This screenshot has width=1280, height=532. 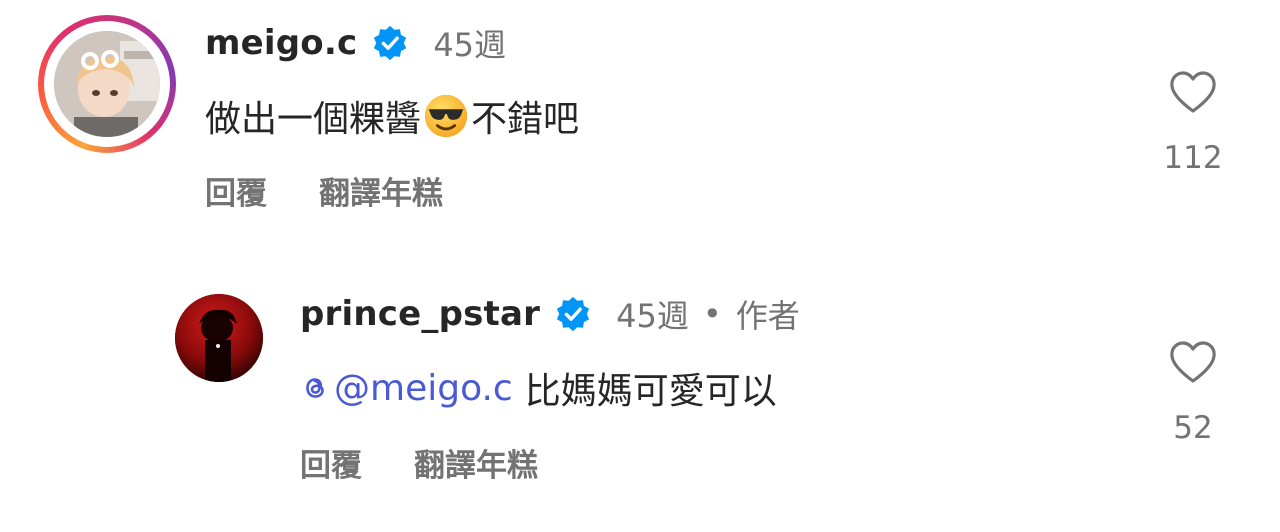 I want to click on mention-link: @meigo.c, so click(x=406, y=388).